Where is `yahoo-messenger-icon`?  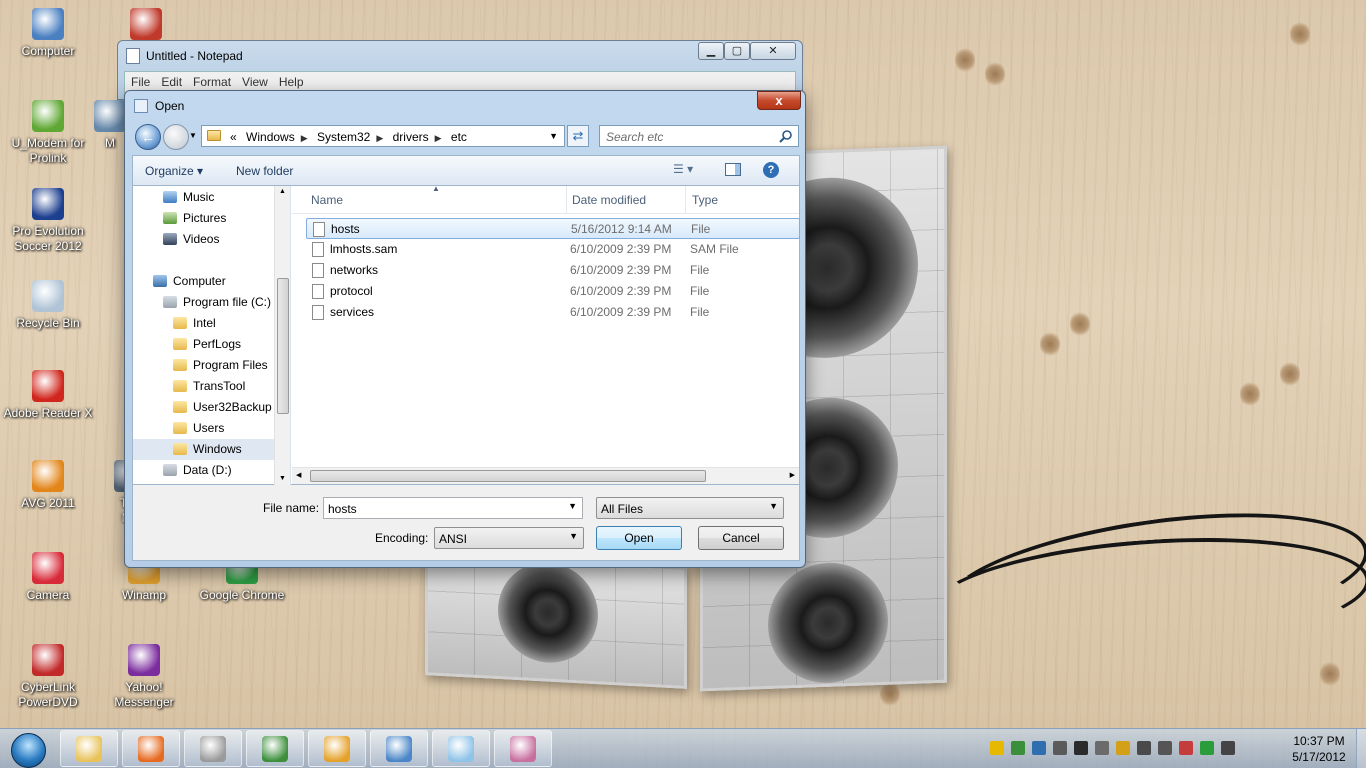 yahoo-messenger-icon is located at coordinates (144, 660).